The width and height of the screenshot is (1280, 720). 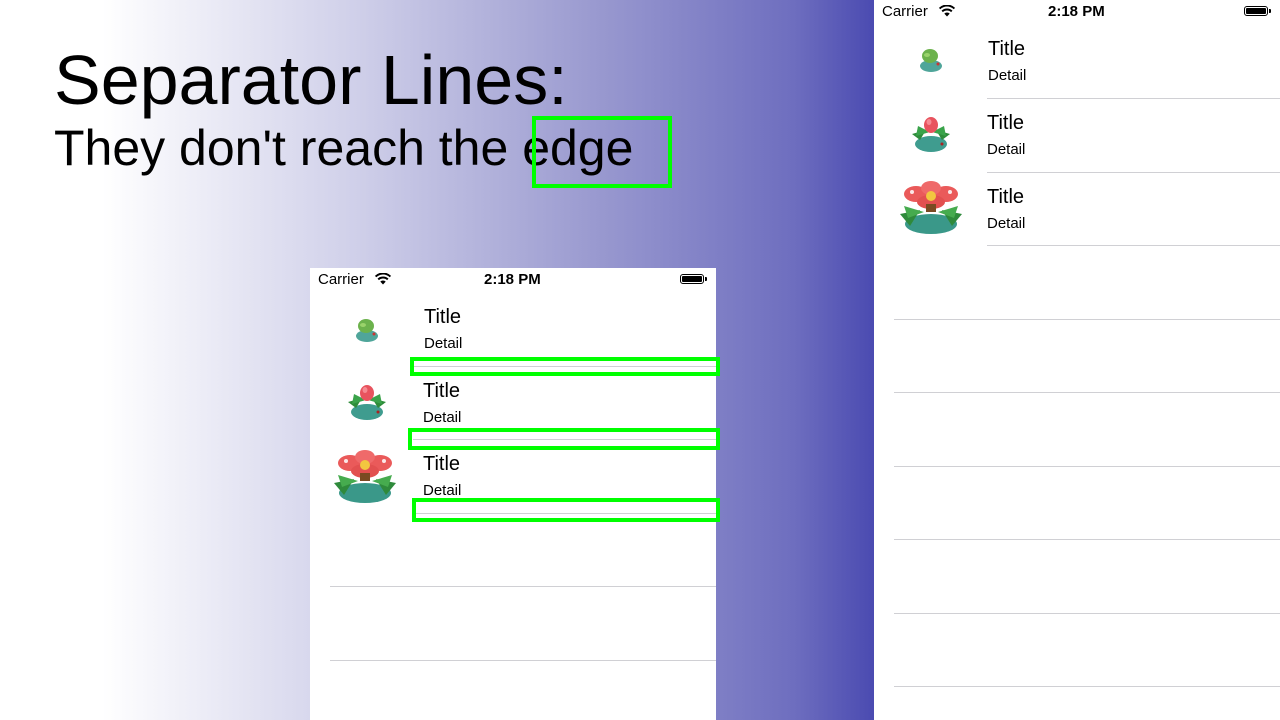 What do you see at coordinates (311, 80) in the screenshot?
I see `headline-title: Separator Lines:` at bounding box center [311, 80].